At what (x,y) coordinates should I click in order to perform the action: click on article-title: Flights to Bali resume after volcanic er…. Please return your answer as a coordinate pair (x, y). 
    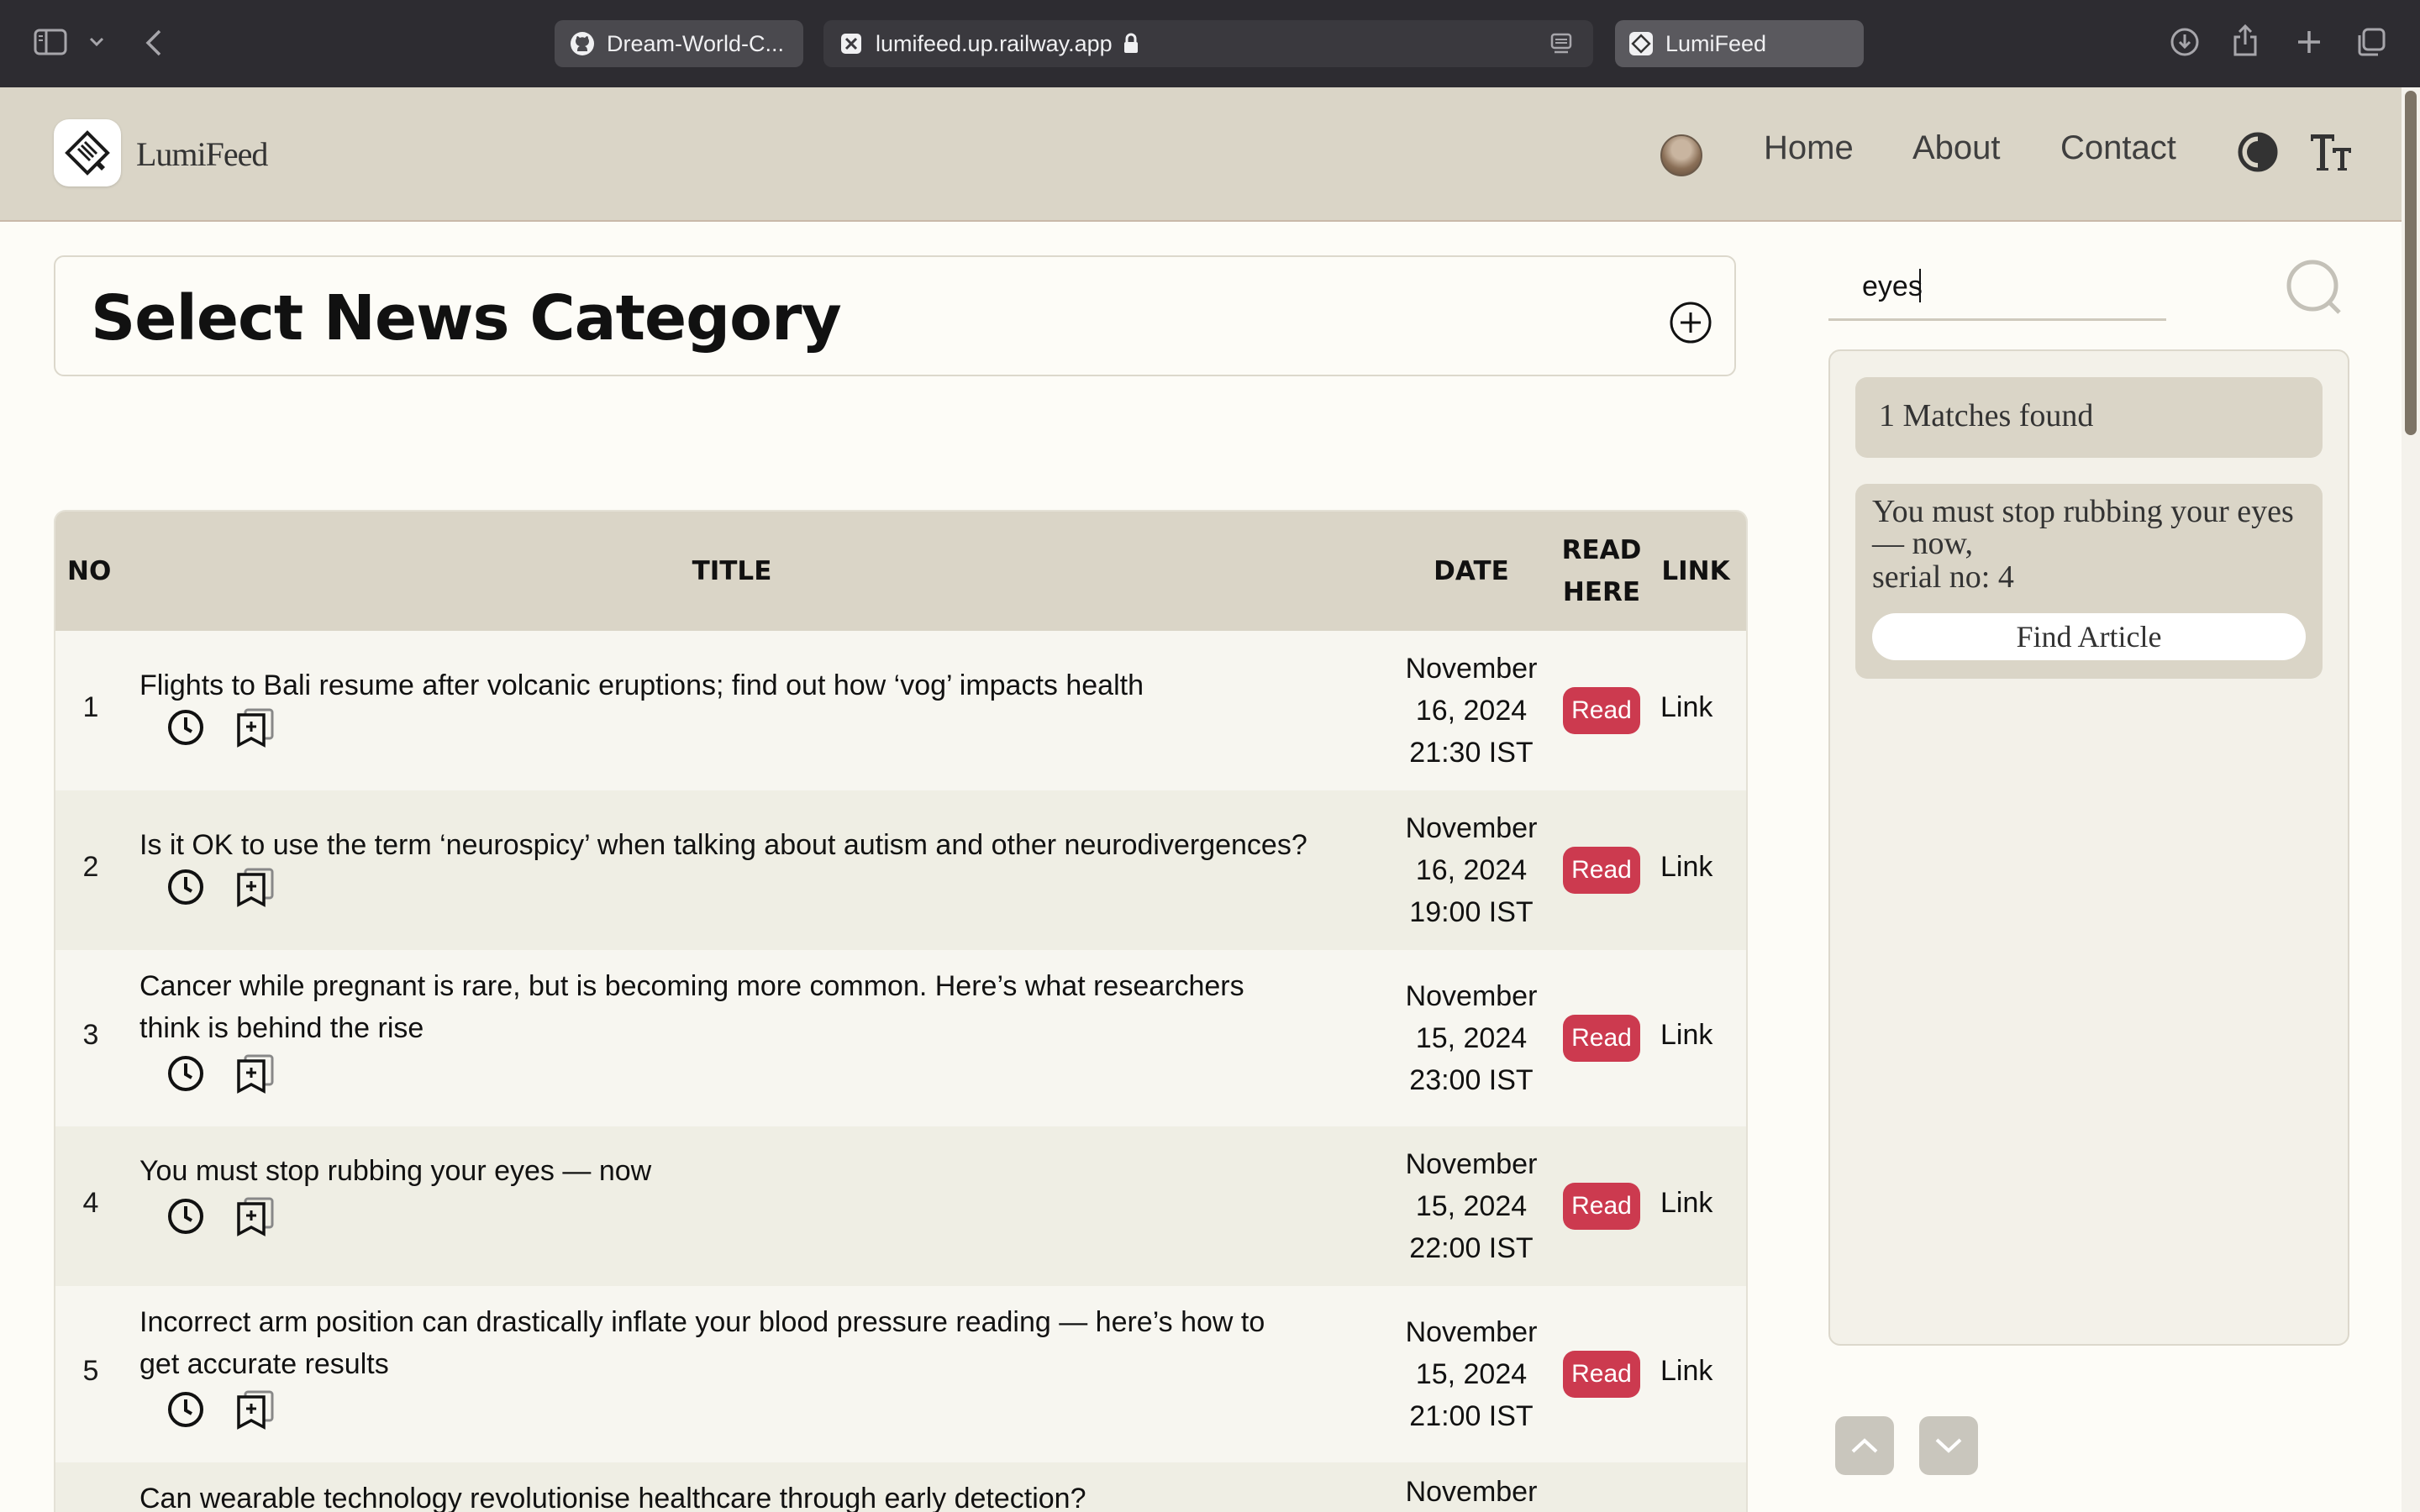
    Looking at the image, I should click on (642, 685).